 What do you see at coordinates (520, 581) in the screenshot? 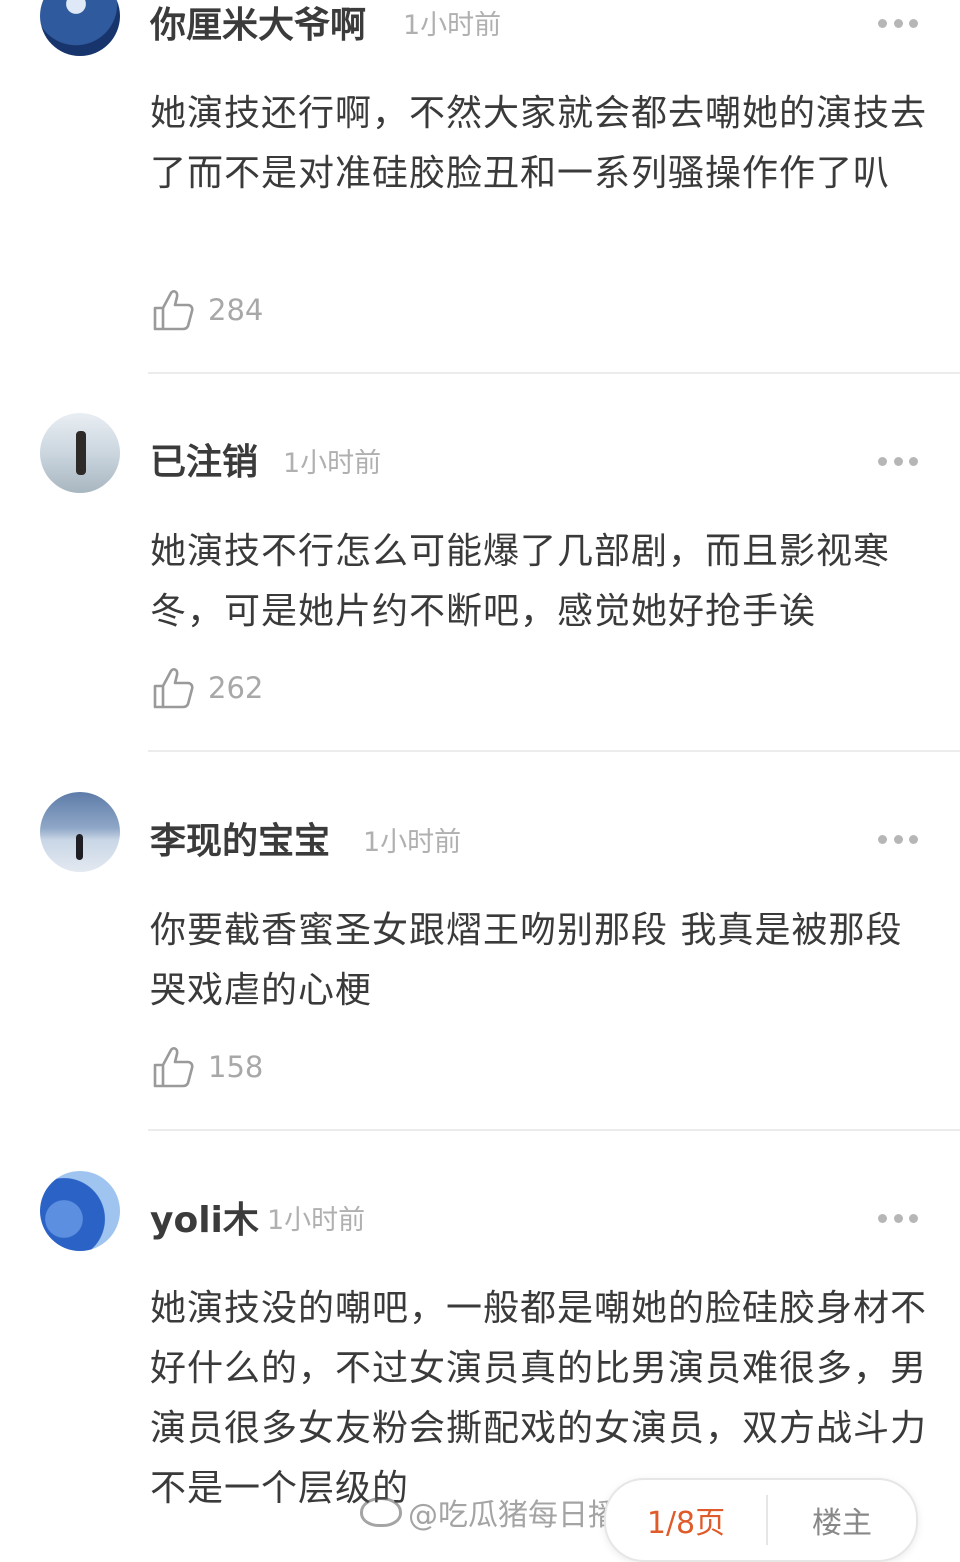
I see `comment-text: 她演技不行怎么可能爆了几部剧，而且影视寒冬，可是她片约不断吧，感觉她好抢手诶` at bounding box center [520, 581].